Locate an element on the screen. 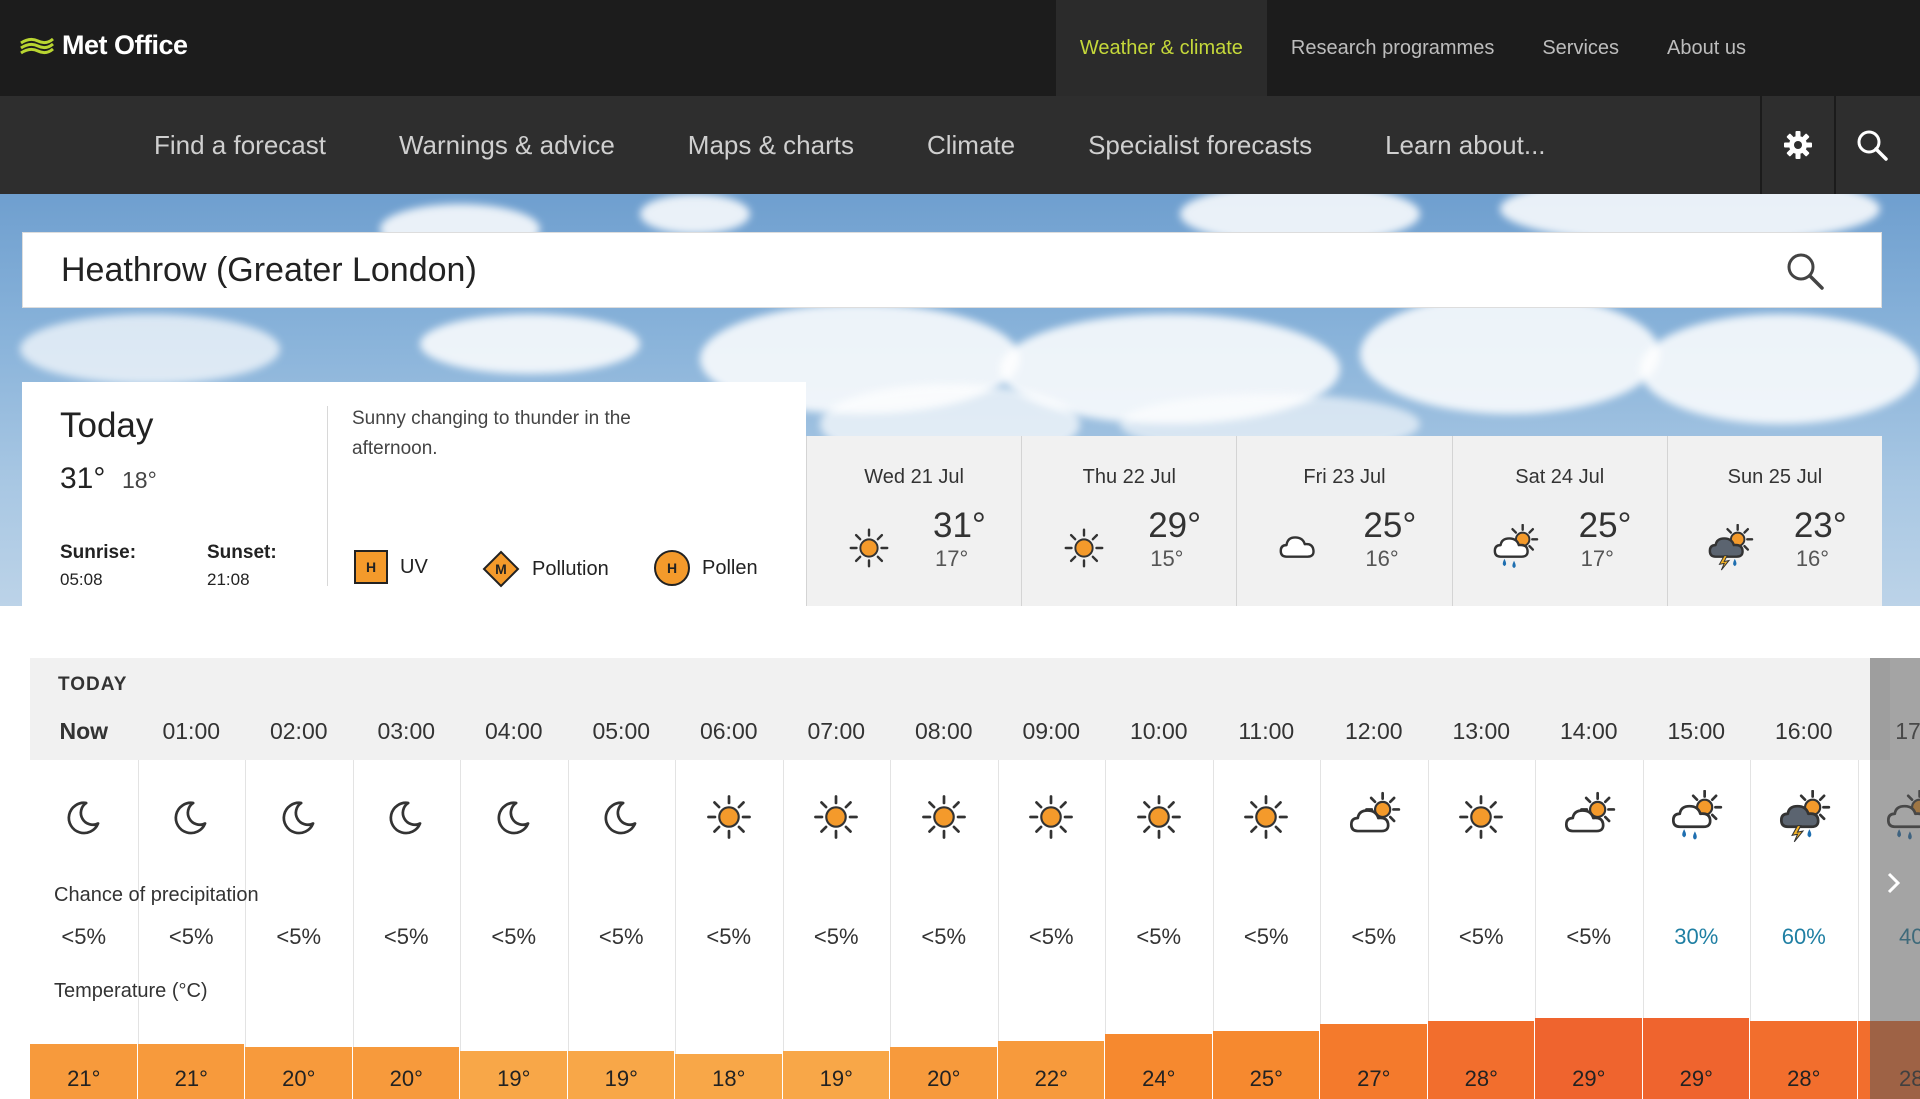  hour-label: 12:00 is located at coordinates (1373, 731).